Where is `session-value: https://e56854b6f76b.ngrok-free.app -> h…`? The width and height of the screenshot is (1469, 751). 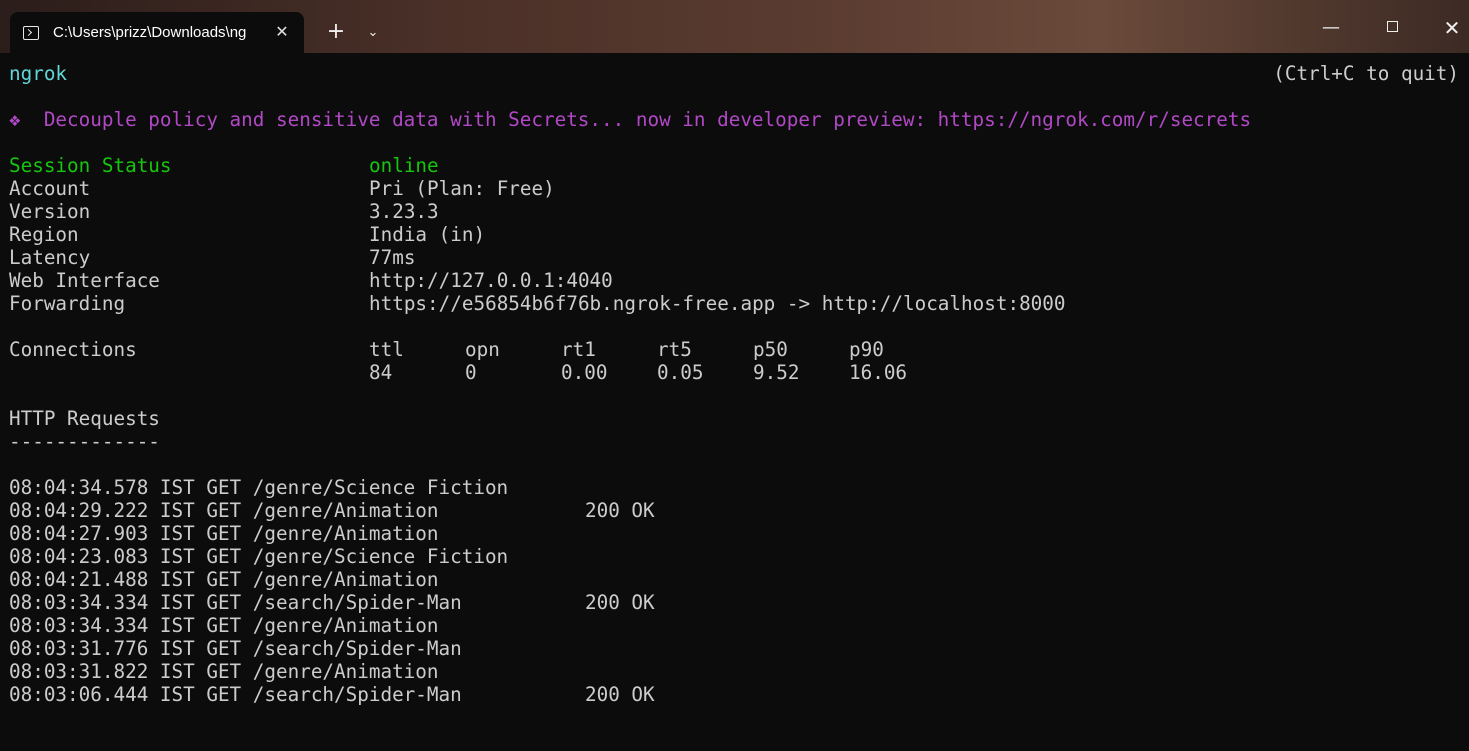
session-value: https://e56854b6f76b.ngrok-free.app -> h… is located at coordinates (717, 303).